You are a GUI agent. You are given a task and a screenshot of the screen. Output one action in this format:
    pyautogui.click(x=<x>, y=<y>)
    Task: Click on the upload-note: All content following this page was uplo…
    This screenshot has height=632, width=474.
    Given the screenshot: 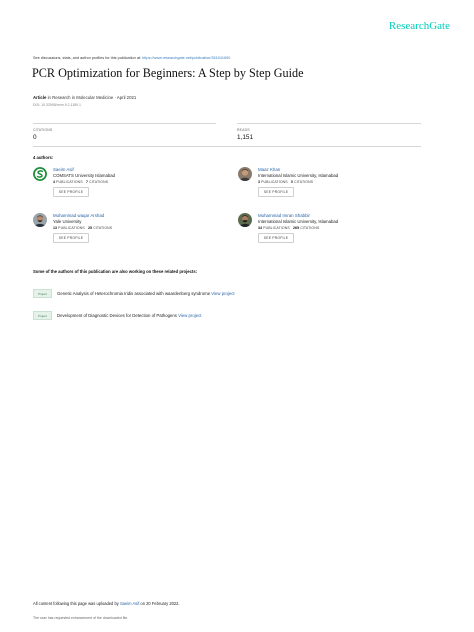 What is the action you would take?
    pyautogui.click(x=106, y=603)
    